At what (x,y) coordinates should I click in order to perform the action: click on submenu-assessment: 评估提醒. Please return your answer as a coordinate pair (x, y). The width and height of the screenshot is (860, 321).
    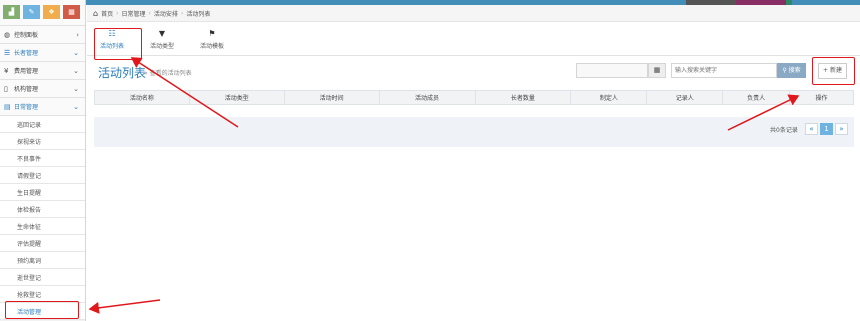
    Looking at the image, I should click on (42, 243).